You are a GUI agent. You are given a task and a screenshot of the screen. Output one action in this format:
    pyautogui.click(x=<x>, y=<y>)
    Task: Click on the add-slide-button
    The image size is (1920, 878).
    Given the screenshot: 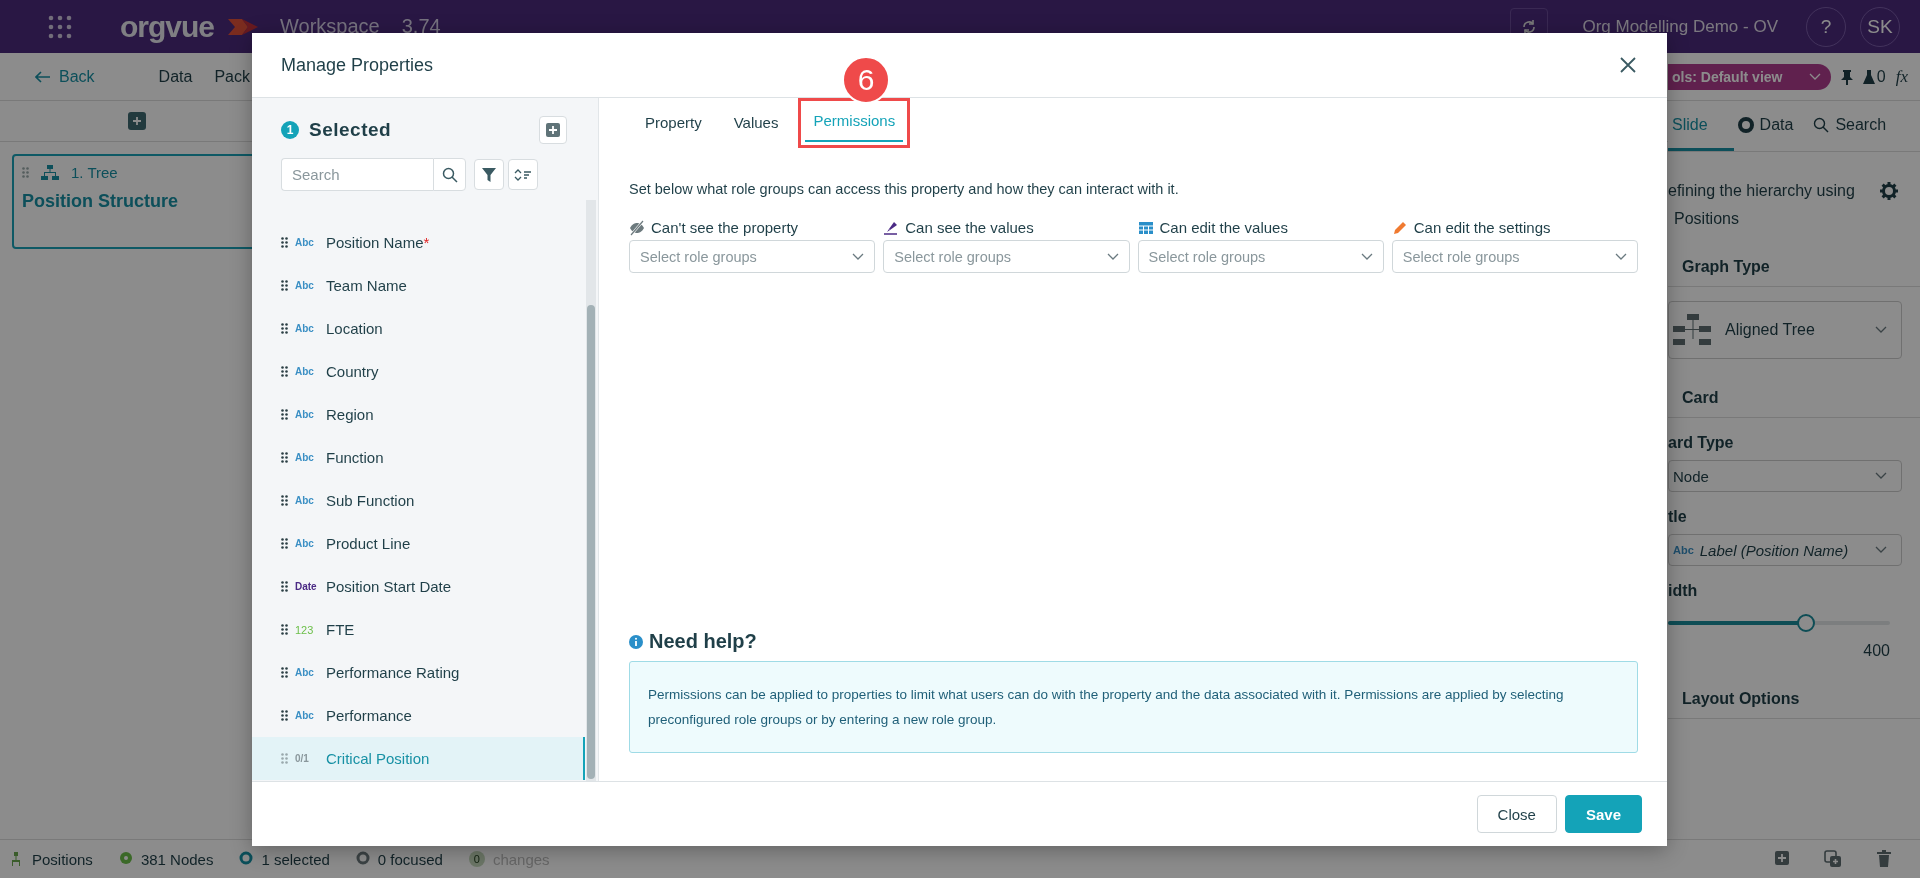 What is the action you would take?
    pyautogui.click(x=137, y=121)
    